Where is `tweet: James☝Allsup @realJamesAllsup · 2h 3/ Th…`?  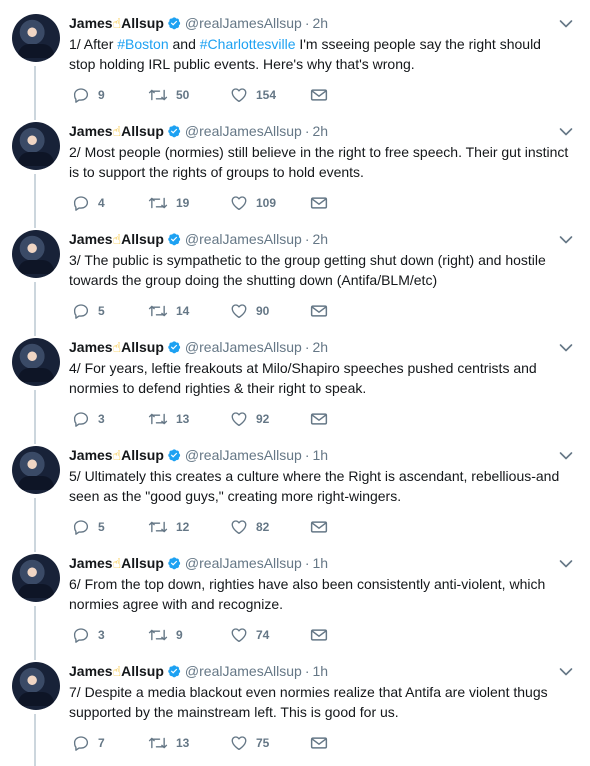 tweet: James☝Allsup @realJamesAllsup · 2h 3/ Th… is located at coordinates (295, 272).